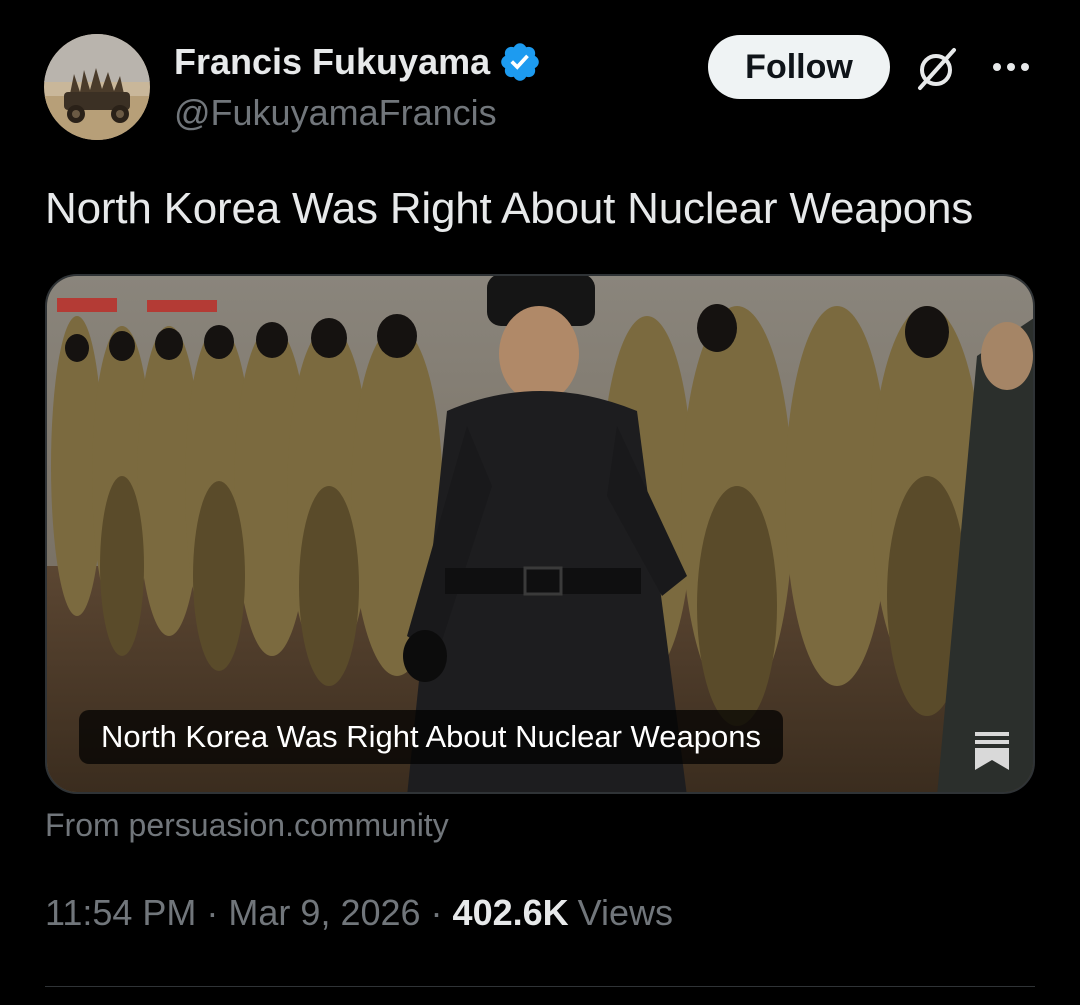 The image size is (1080, 1005). Describe the element at coordinates (992, 751) in the screenshot. I see `substack-icon` at that location.